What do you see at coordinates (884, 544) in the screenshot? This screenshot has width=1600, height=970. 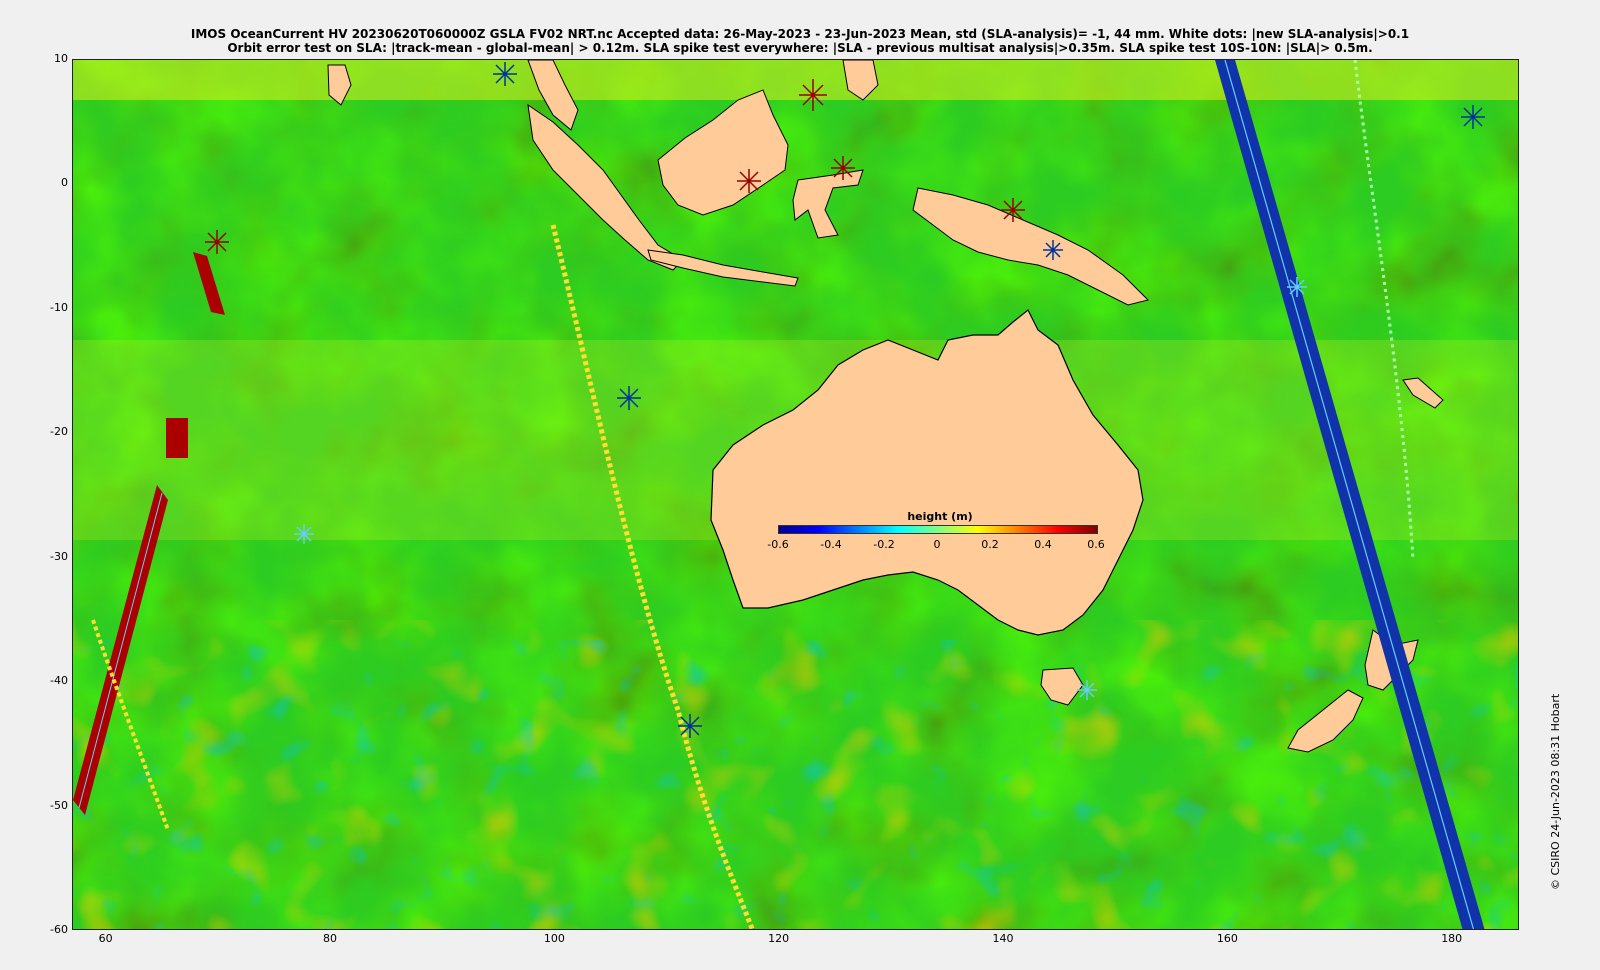 I see `colorbar-tick-m02: -0.2` at bounding box center [884, 544].